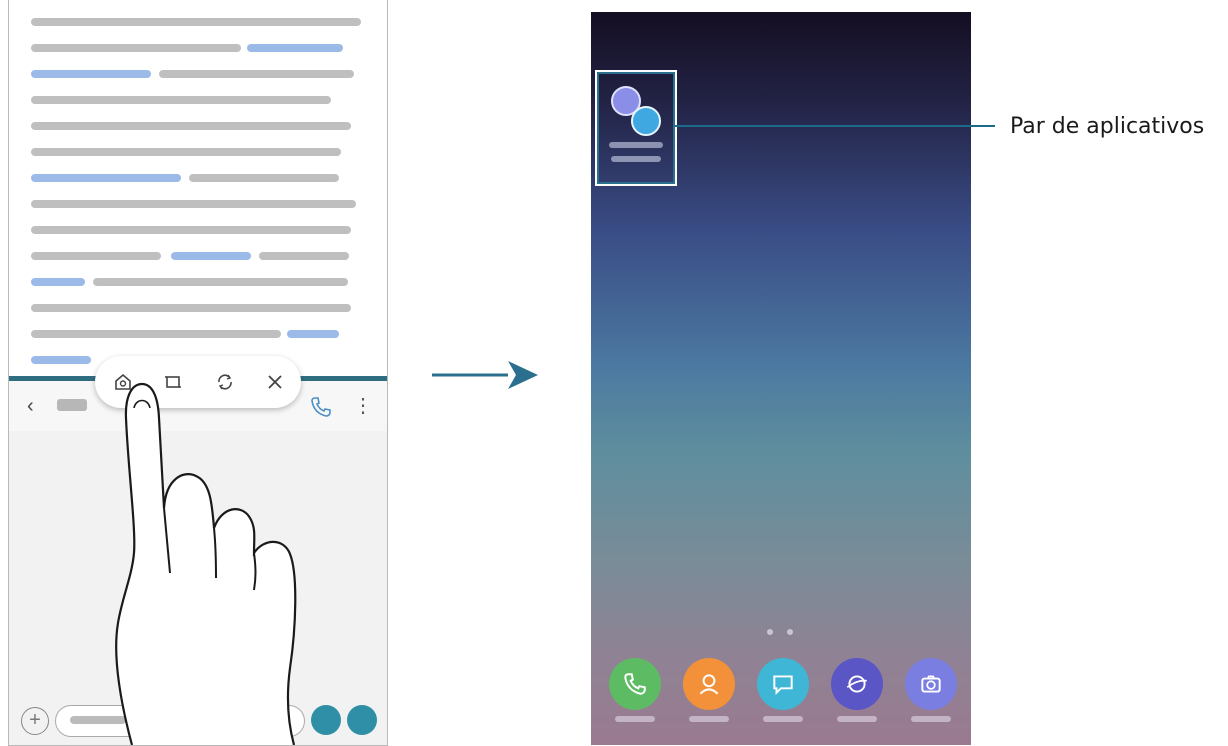 This screenshot has width=1228, height=746. I want to click on callout-leader-line, so click(835, 126).